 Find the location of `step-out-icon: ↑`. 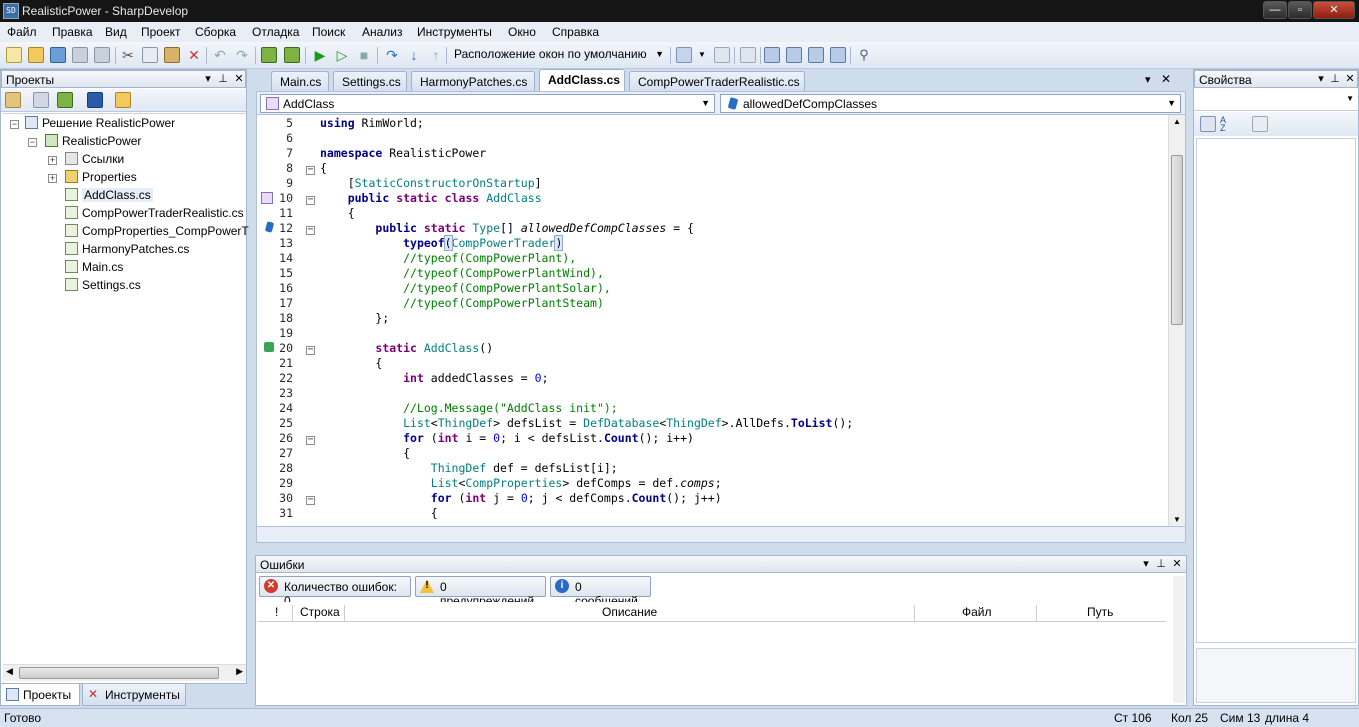

step-out-icon: ↑ is located at coordinates (436, 55).